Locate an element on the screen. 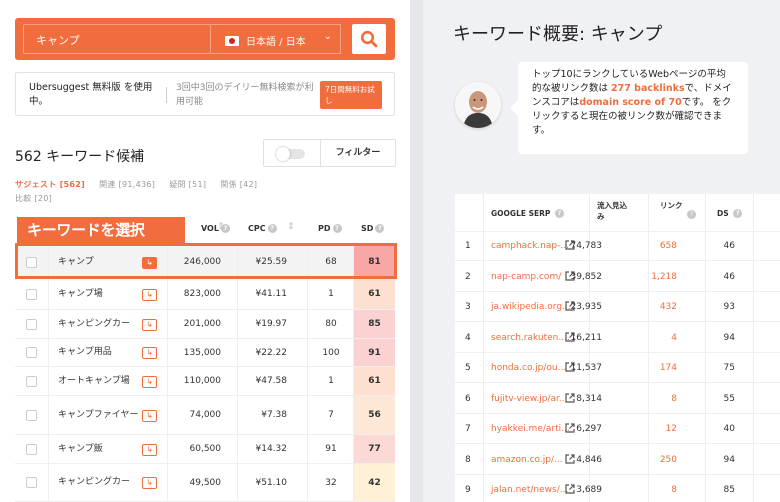  header-sd: SD? is located at coordinates (373, 228).